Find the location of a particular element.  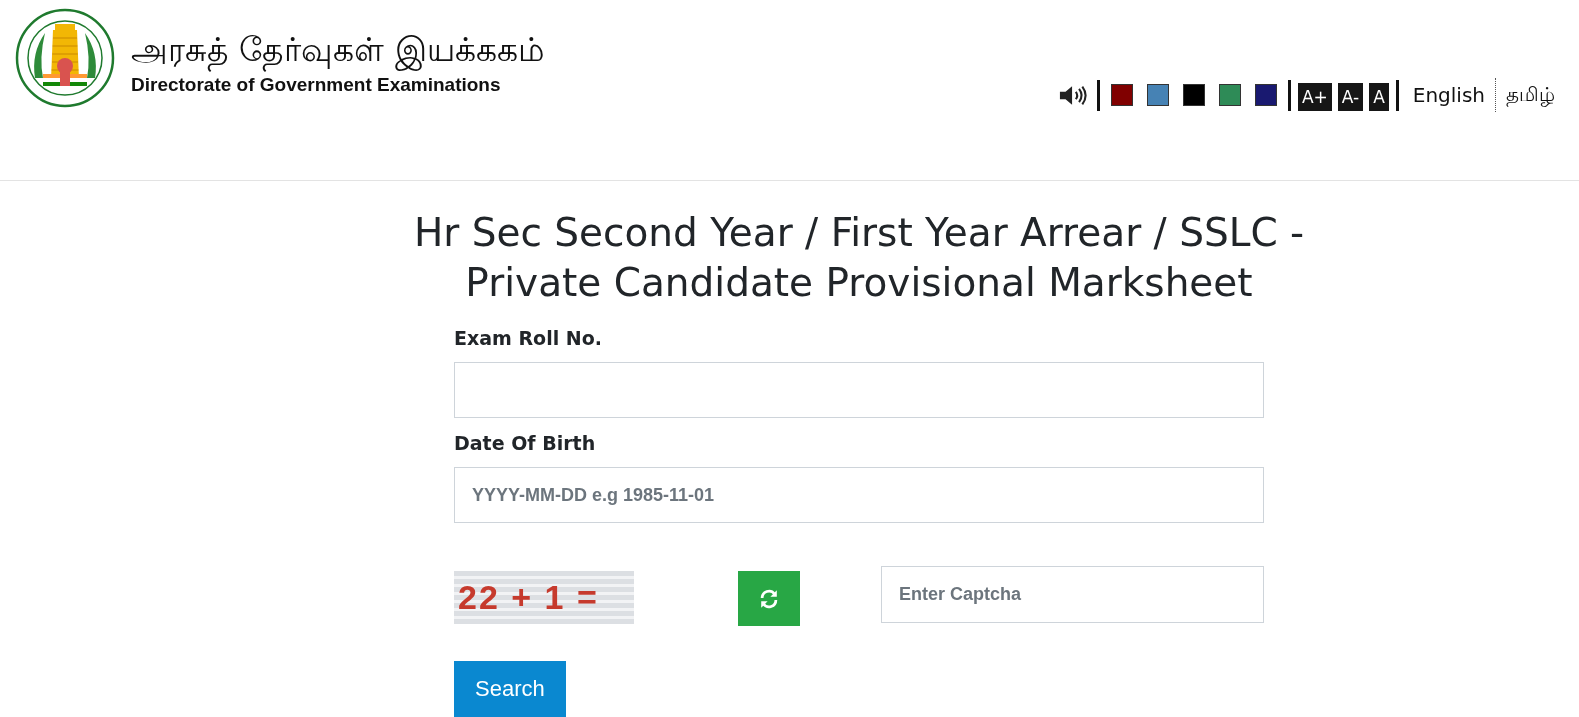

field-label: Date Of Birth is located at coordinates (525, 443).